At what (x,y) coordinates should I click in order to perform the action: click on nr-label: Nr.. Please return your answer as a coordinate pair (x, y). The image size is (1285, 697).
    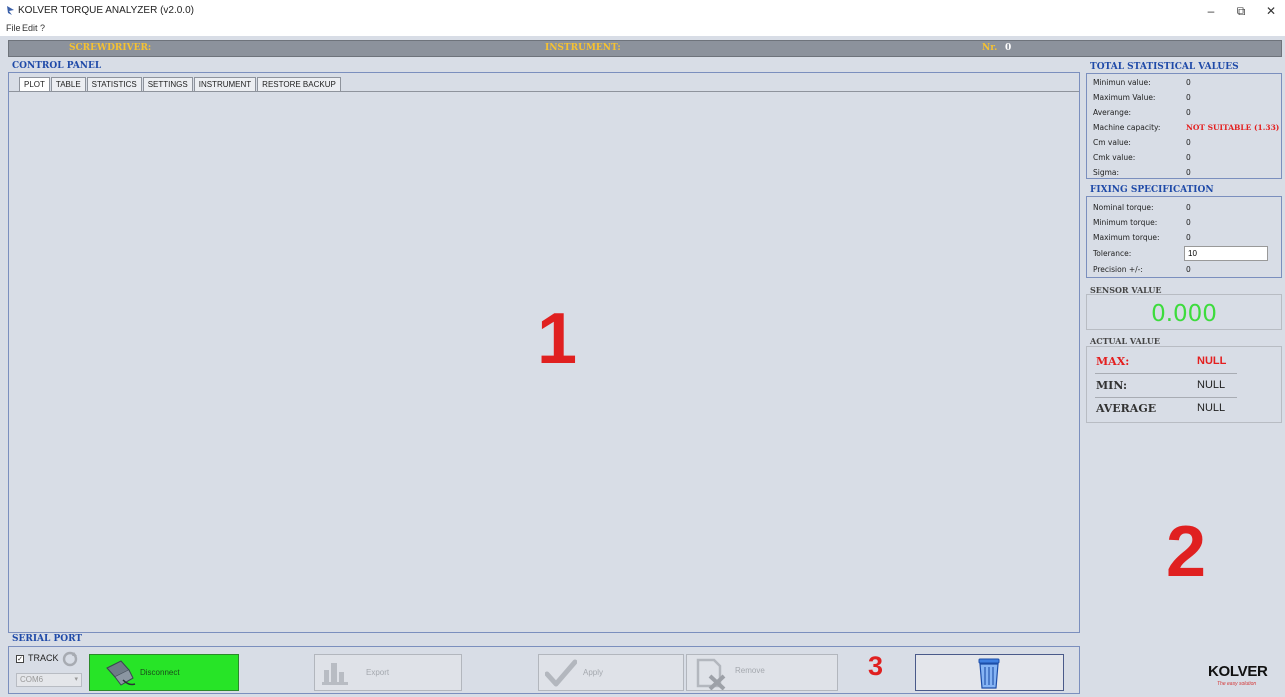
    Looking at the image, I should click on (990, 48).